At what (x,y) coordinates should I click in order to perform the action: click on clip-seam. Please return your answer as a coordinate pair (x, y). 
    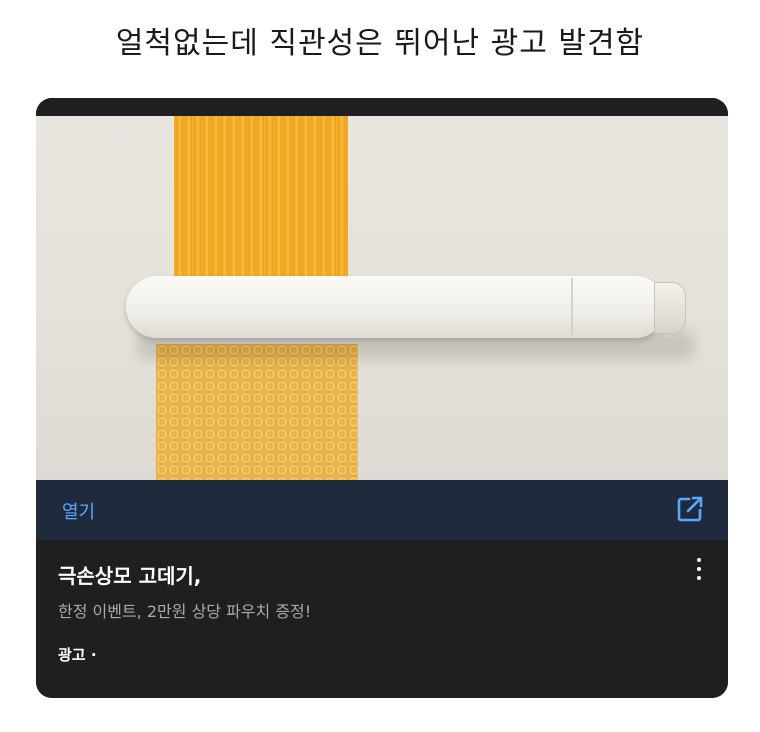
    Looking at the image, I should click on (572, 307).